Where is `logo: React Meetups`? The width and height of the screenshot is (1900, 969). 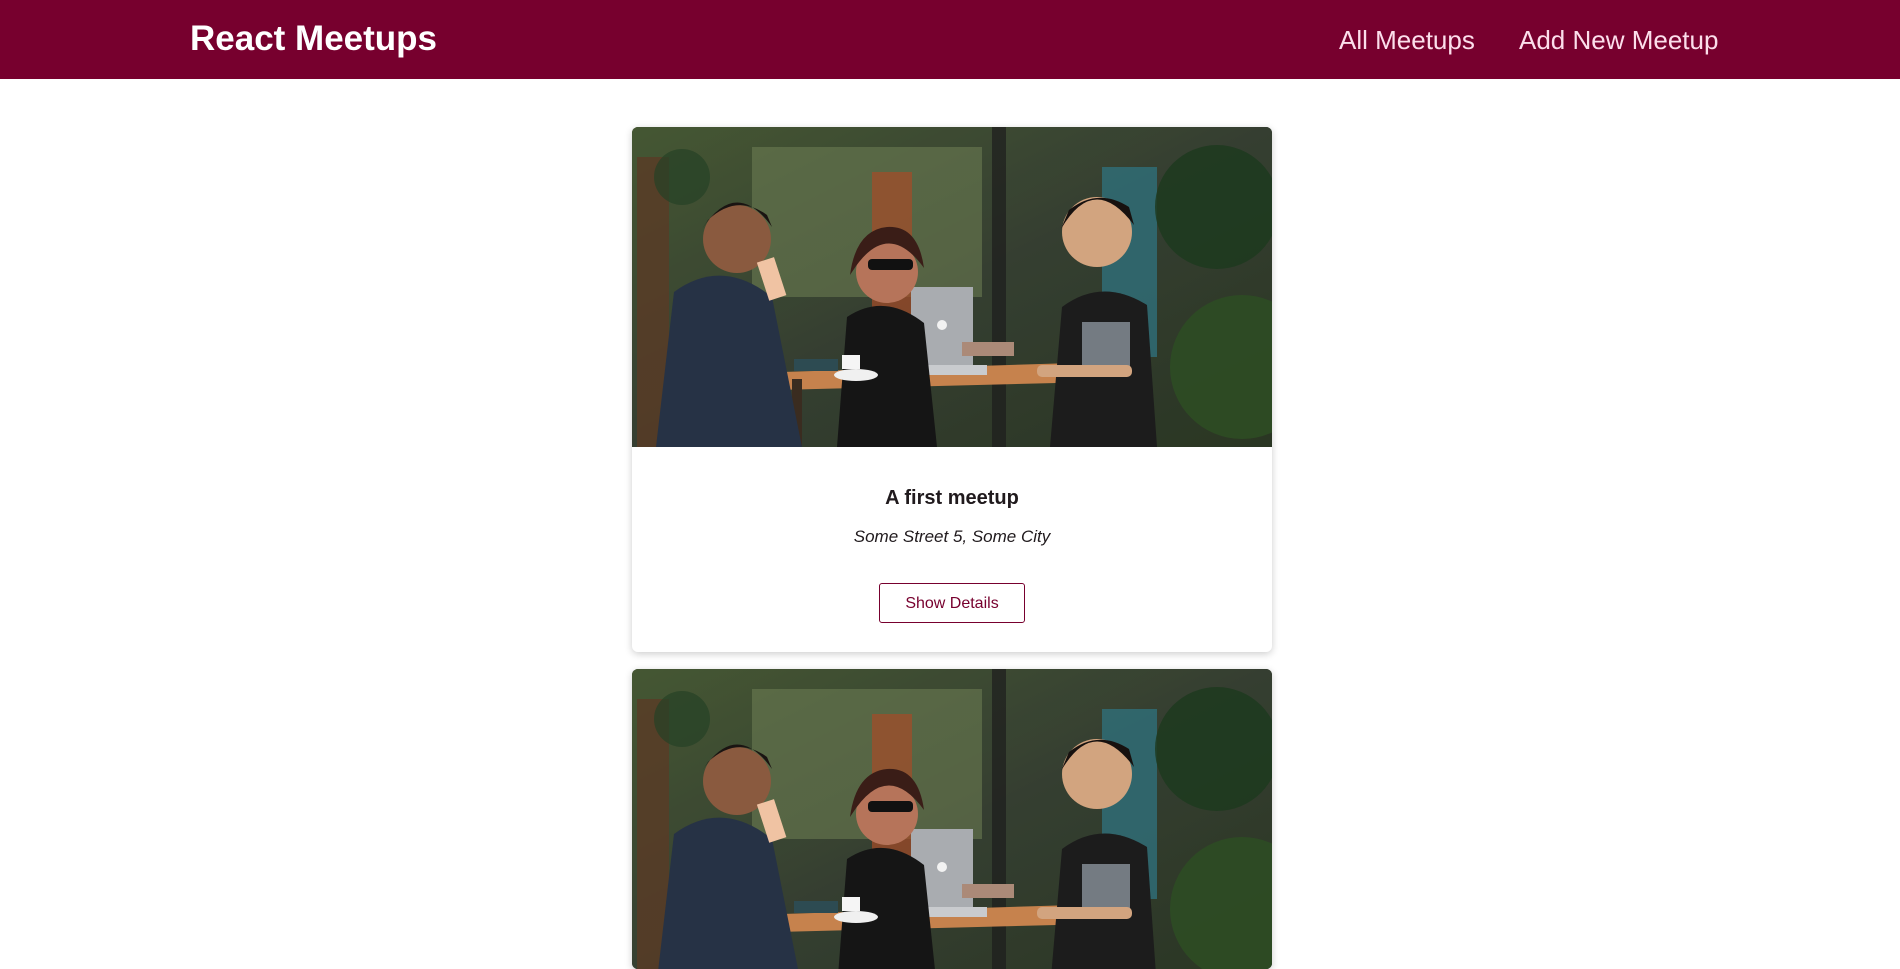
logo: React Meetups is located at coordinates (313, 39).